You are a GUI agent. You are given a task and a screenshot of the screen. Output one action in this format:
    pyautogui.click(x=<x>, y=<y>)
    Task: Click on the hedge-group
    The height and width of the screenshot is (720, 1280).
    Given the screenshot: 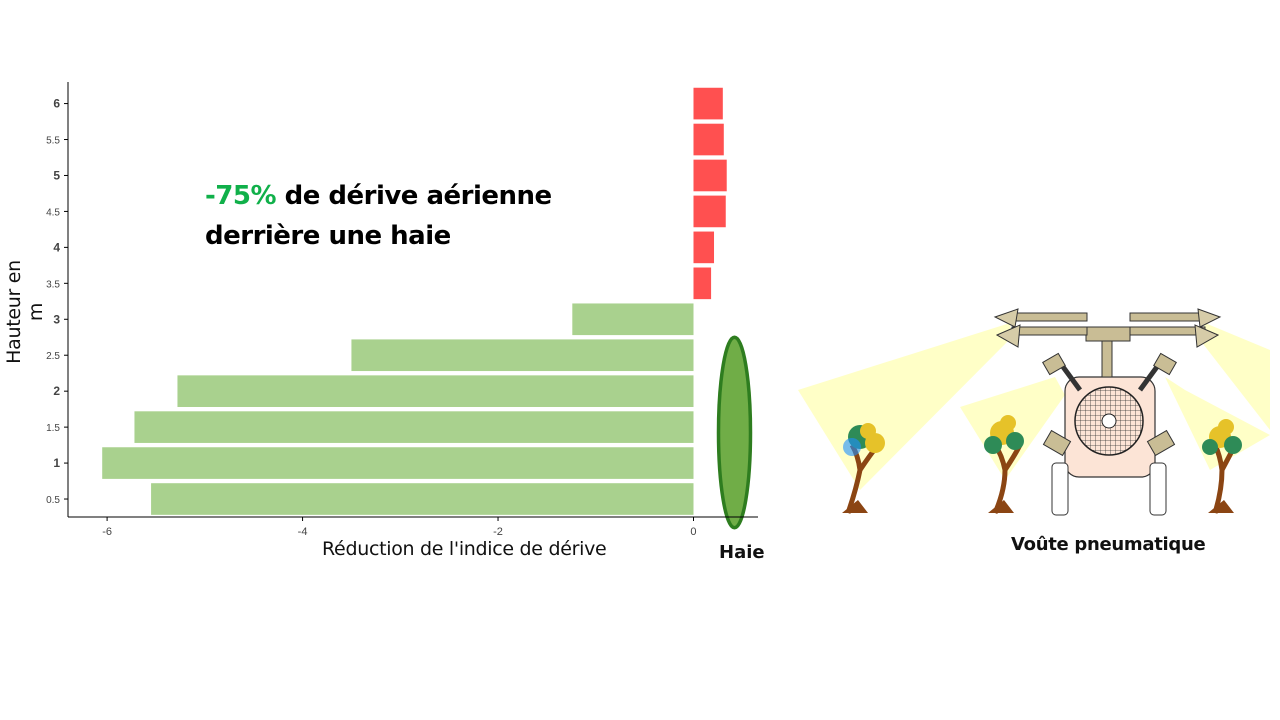 What is the action you would take?
    pyautogui.click(x=734, y=432)
    